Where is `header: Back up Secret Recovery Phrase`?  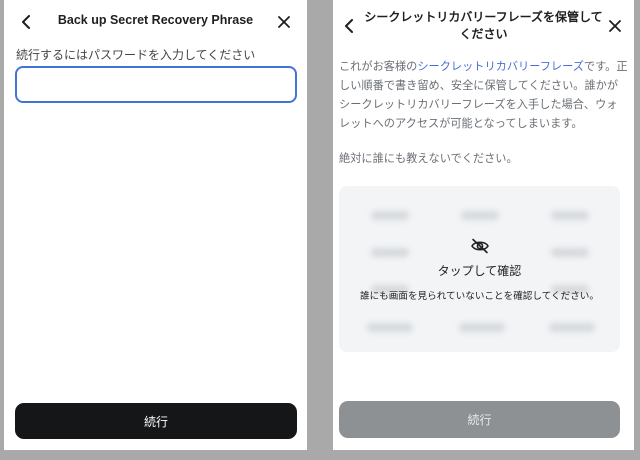
header: Back up Secret Recovery Phrase is located at coordinates (155, 20).